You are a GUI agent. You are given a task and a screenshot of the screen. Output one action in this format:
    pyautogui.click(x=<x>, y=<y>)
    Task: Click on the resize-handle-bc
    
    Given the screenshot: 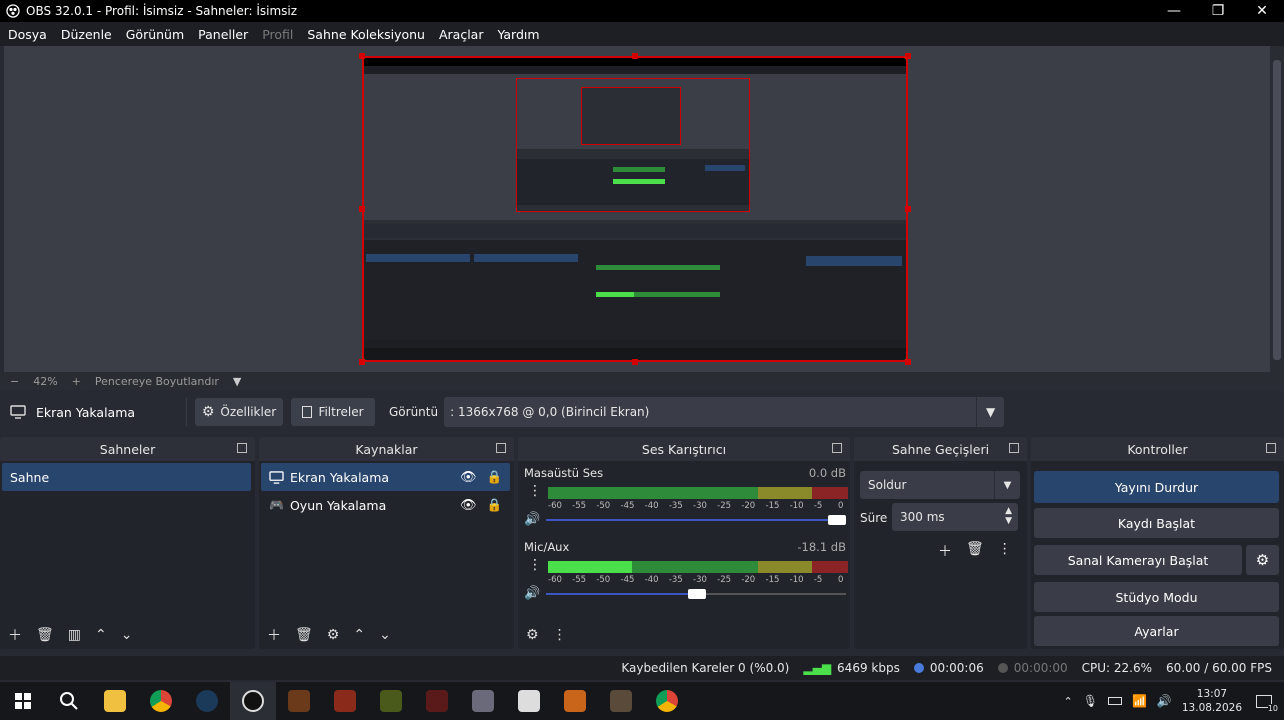 What is the action you would take?
    pyautogui.click(x=635, y=362)
    